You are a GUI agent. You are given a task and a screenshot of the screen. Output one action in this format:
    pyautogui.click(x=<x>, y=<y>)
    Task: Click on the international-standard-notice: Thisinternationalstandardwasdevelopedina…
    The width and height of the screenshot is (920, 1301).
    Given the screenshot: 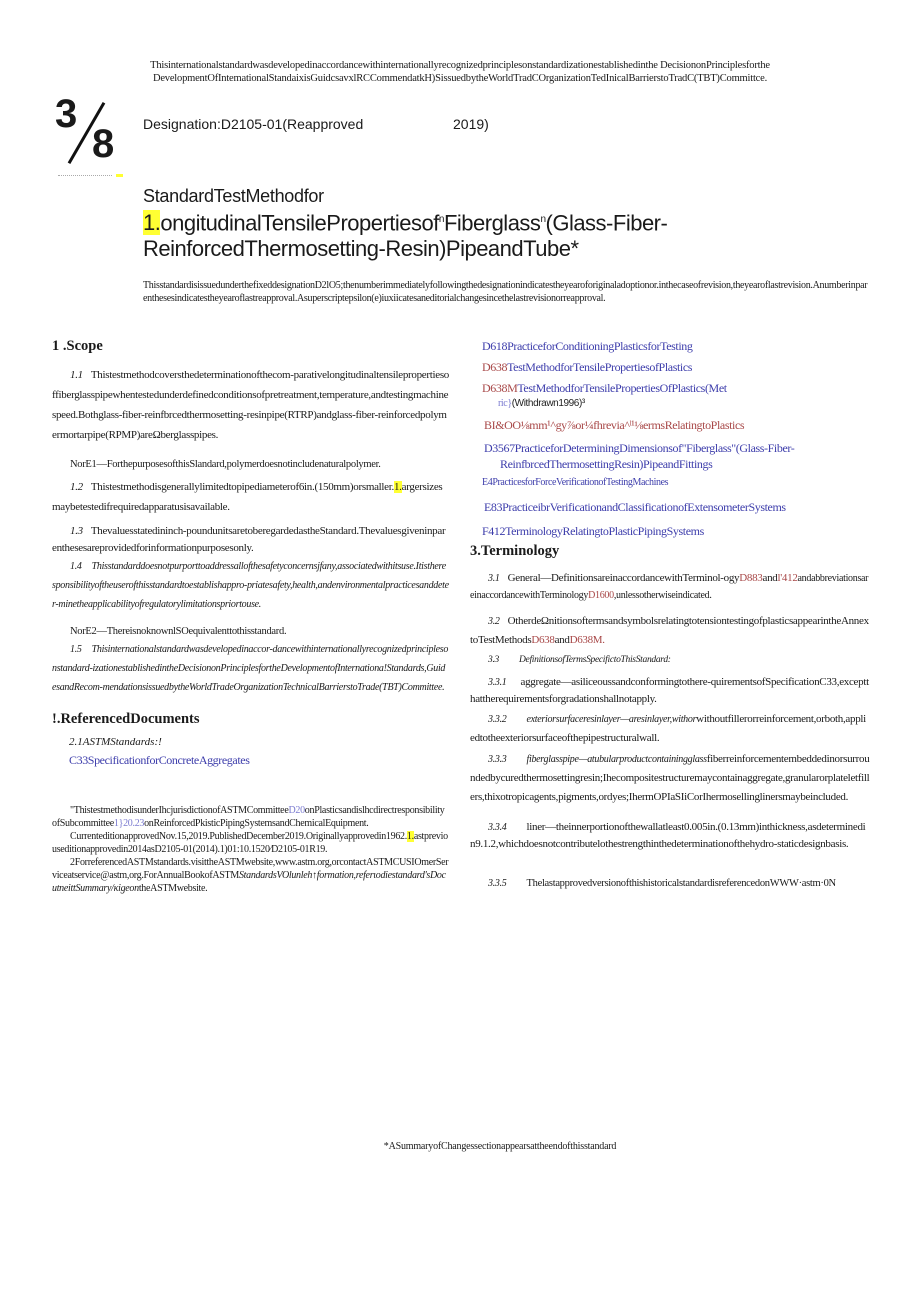 What is the action you would take?
    pyautogui.click(x=460, y=72)
    